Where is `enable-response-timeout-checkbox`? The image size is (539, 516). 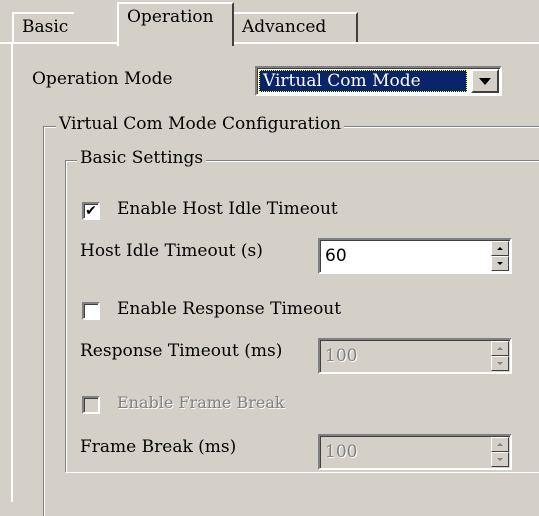 enable-response-timeout-checkbox is located at coordinates (91, 311).